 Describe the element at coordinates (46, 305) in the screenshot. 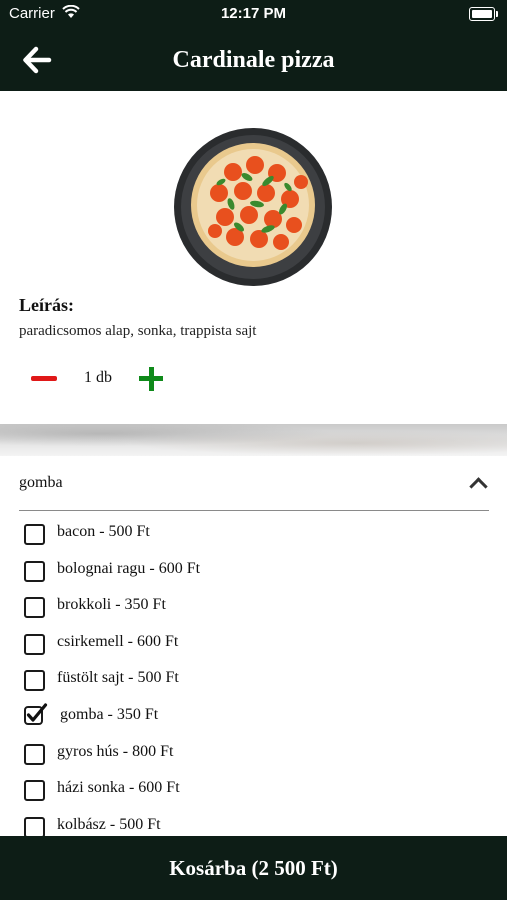

I see `description-label: Leírás:` at that location.